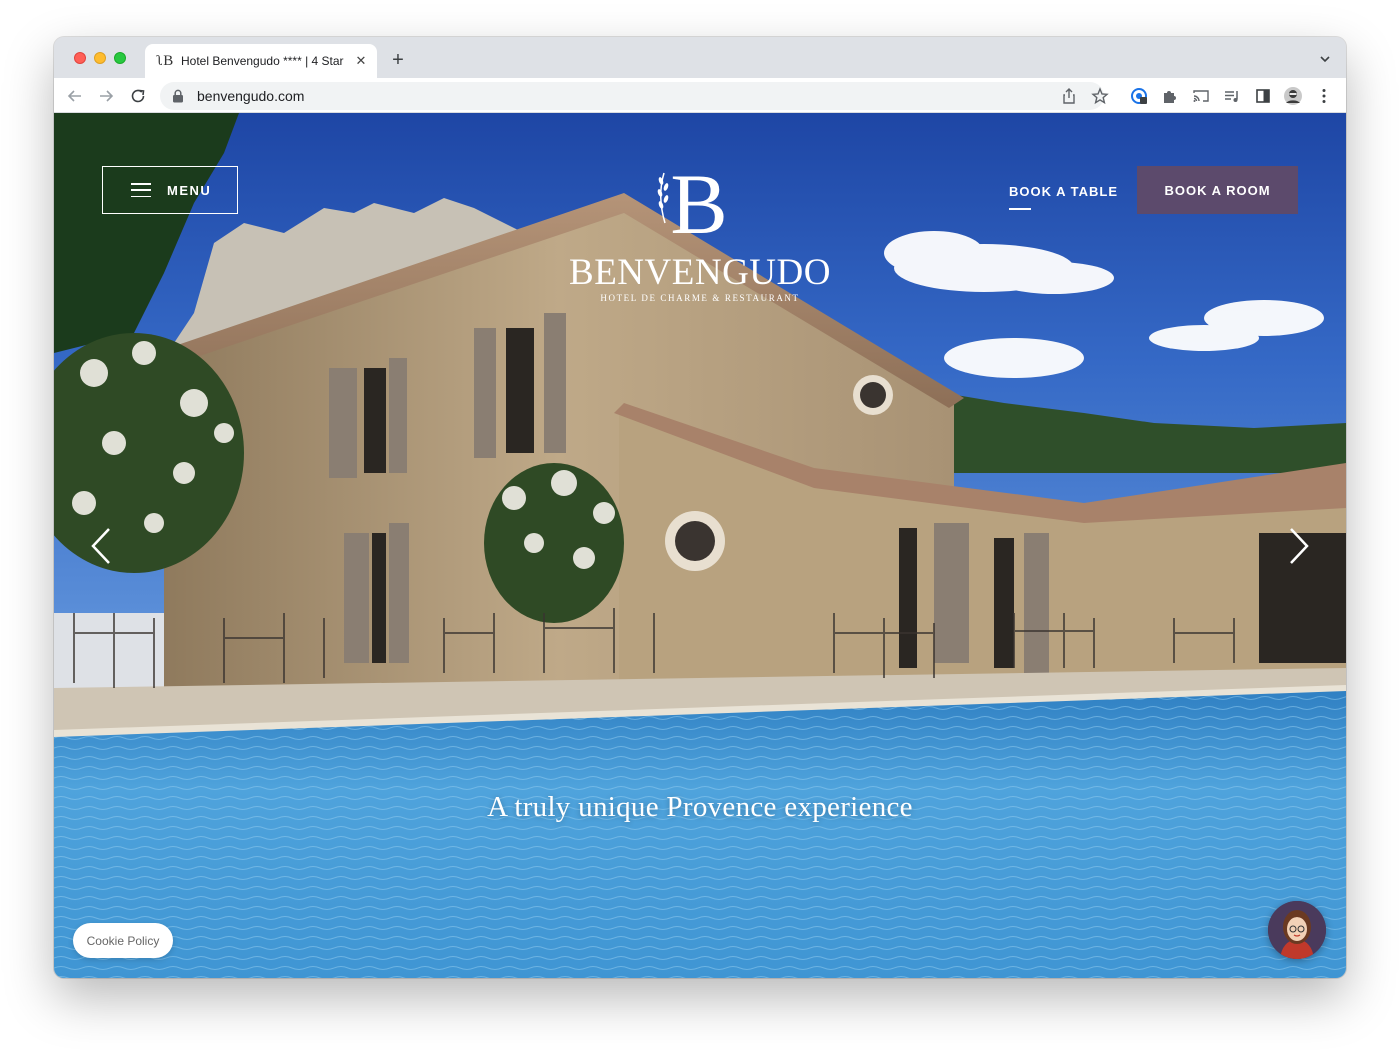 The image size is (1400, 1050). What do you see at coordinates (138, 96) in the screenshot?
I see `reload-icon` at bounding box center [138, 96].